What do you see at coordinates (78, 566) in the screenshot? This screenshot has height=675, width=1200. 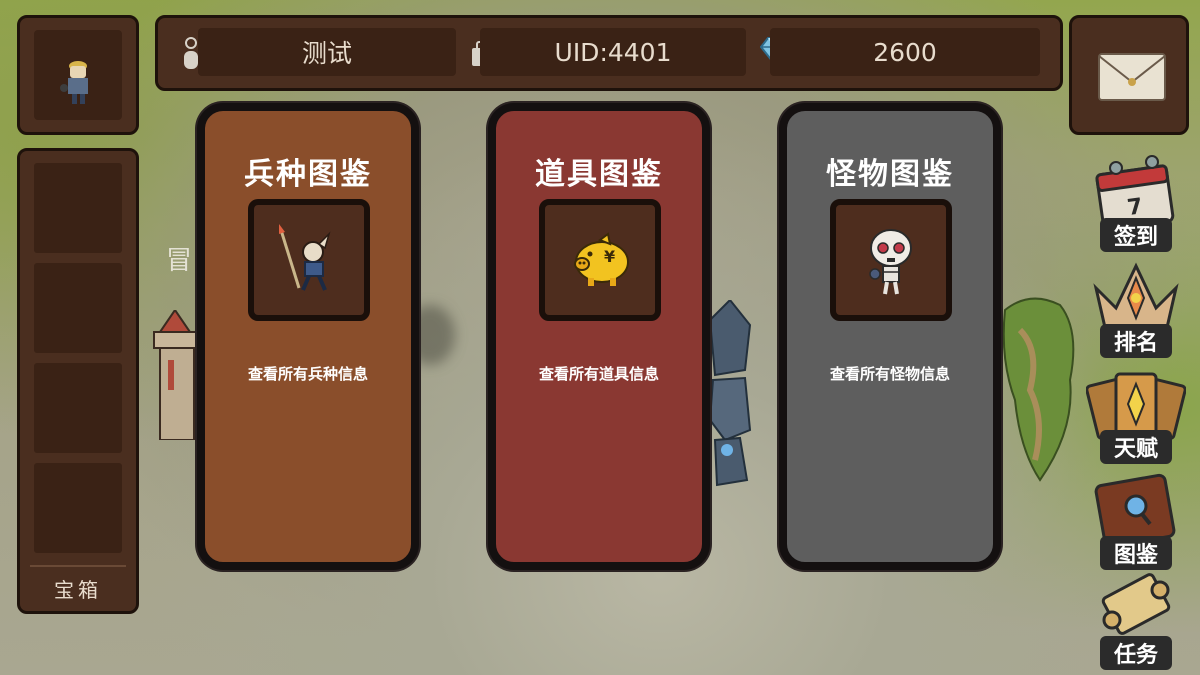 I see `chest-divider` at bounding box center [78, 566].